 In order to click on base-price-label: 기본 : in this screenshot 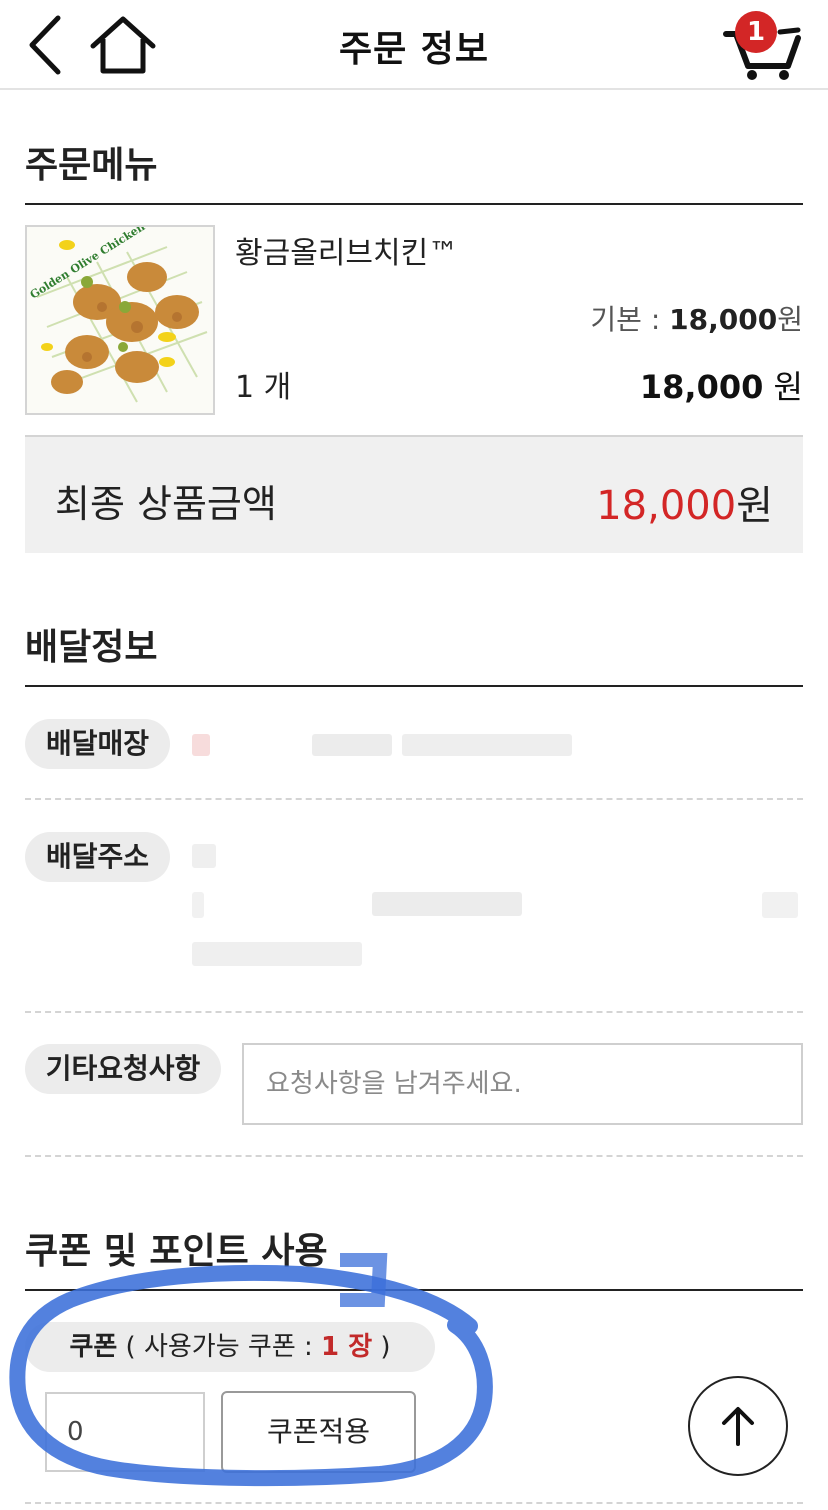, I will do `click(630, 319)`.